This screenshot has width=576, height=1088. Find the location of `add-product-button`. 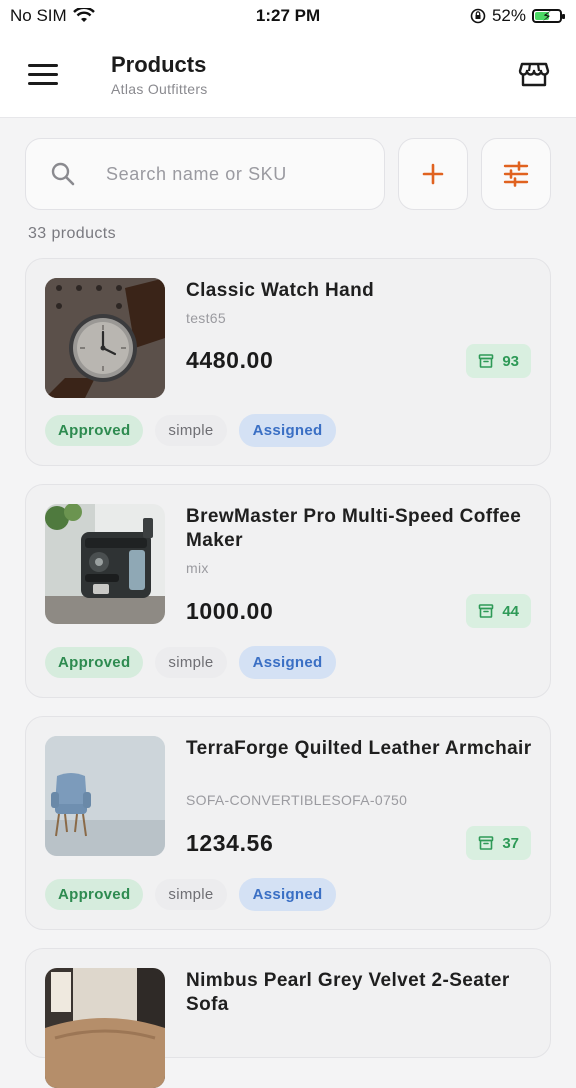

add-product-button is located at coordinates (433, 174).